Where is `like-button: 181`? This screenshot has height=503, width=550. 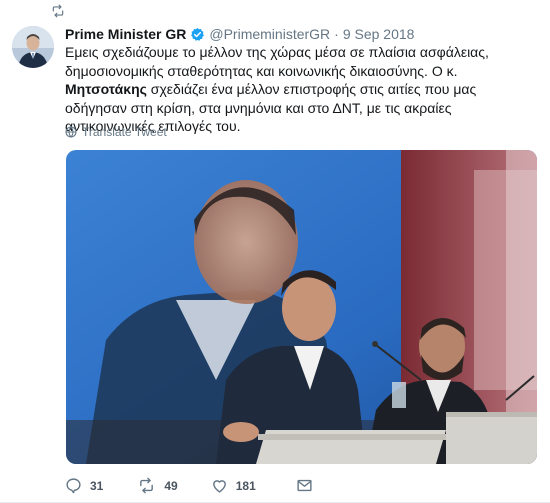
like-button: 181 is located at coordinates (233, 485).